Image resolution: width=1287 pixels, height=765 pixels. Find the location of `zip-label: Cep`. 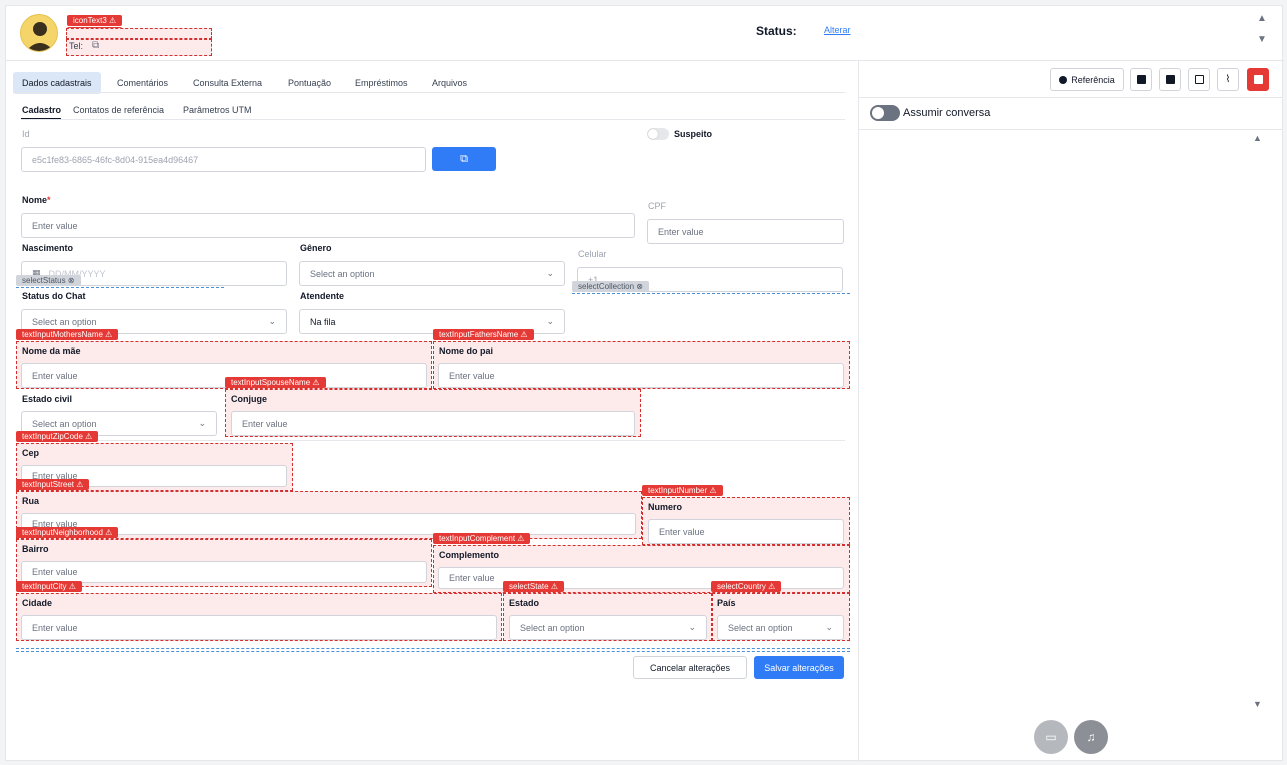

zip-label: Cep is located at coordinates (31, 453).